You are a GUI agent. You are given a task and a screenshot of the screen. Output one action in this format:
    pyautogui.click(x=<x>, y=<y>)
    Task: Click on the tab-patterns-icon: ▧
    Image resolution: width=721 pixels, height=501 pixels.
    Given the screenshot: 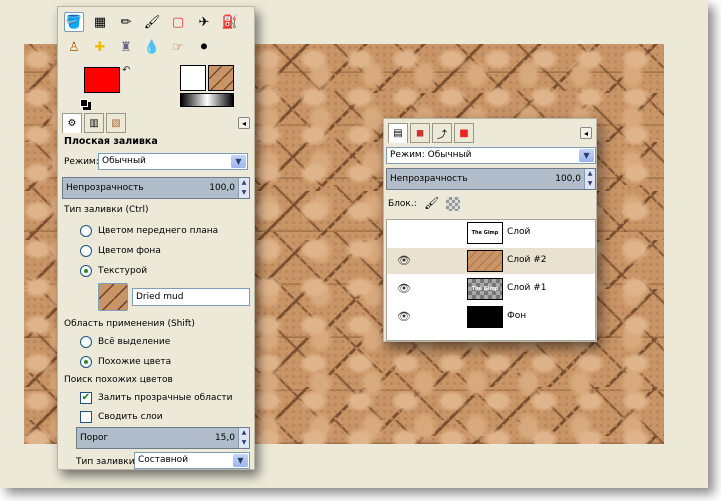 What is the action you would take?
    pyautogui.click(x=116, y=123)
    